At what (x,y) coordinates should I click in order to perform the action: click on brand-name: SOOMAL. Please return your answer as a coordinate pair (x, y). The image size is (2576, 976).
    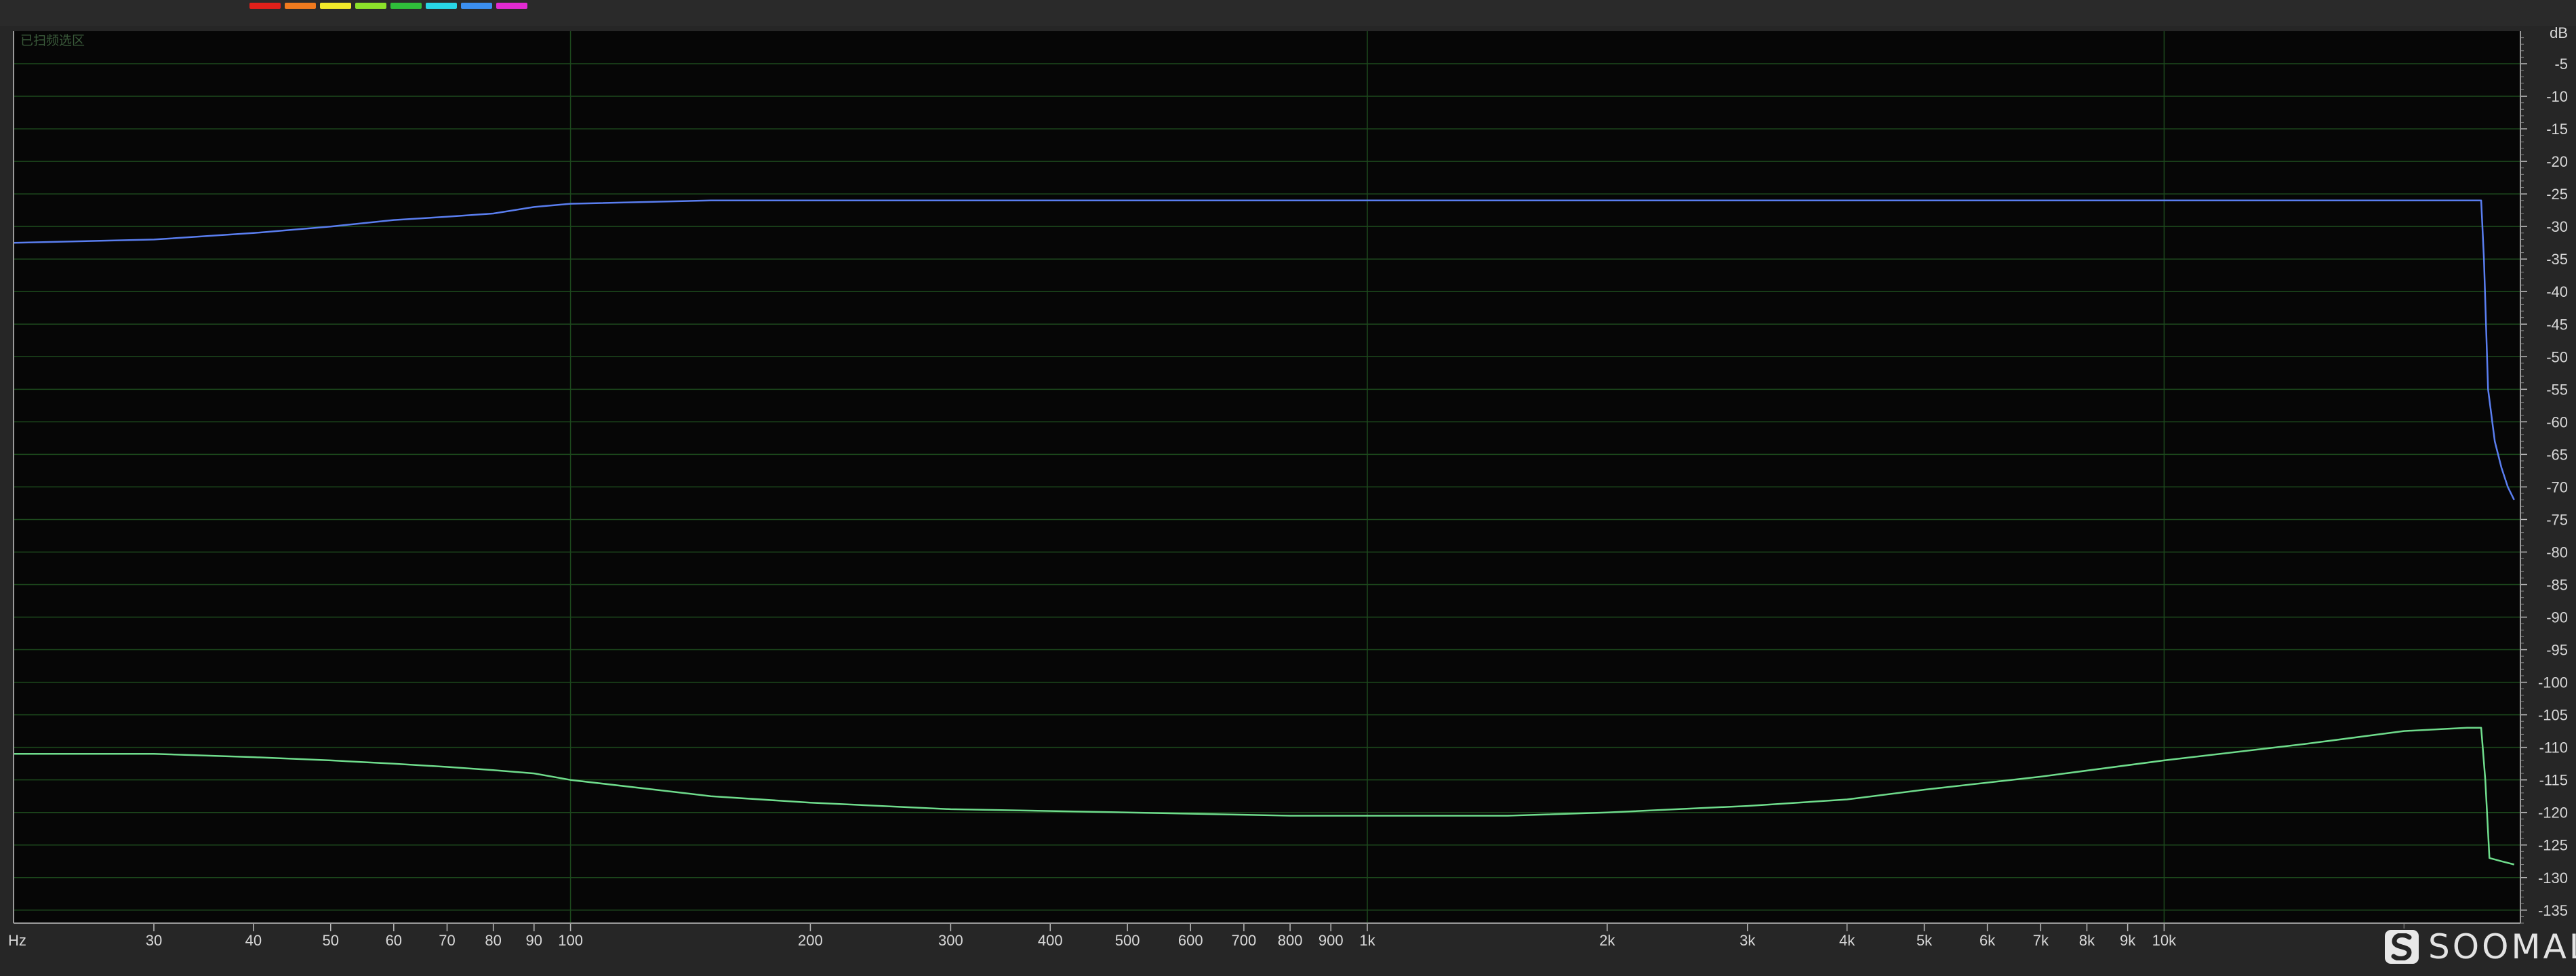
    Looking at the image, I should click on (2502, 947).